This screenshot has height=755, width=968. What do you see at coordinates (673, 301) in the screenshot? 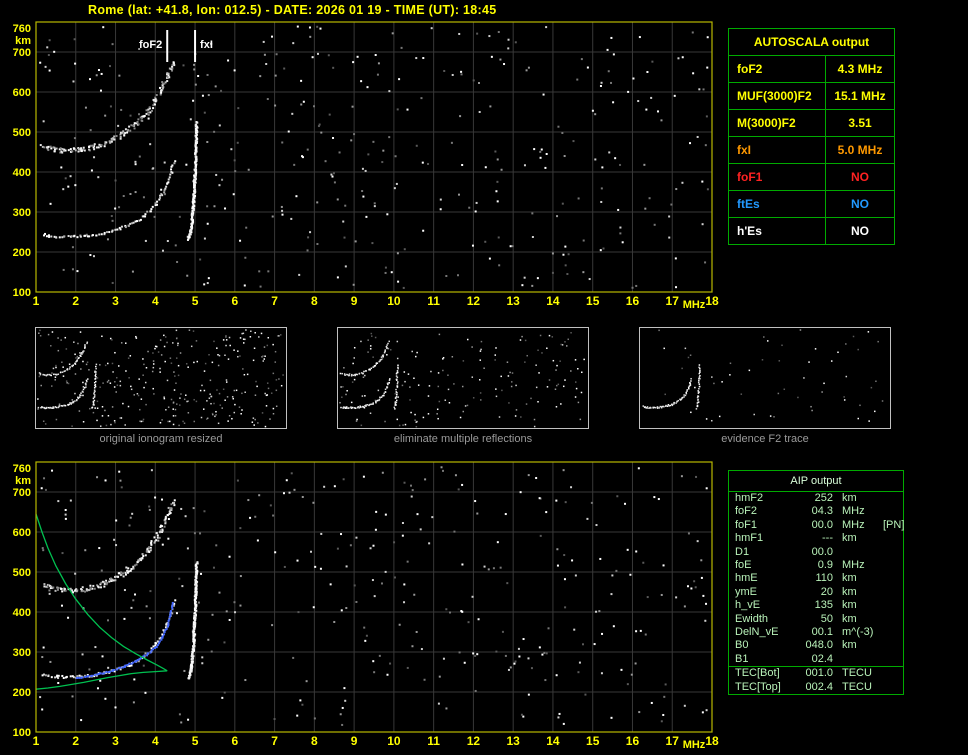
I see `svg-text: 17` at bounding box center [673, 301].